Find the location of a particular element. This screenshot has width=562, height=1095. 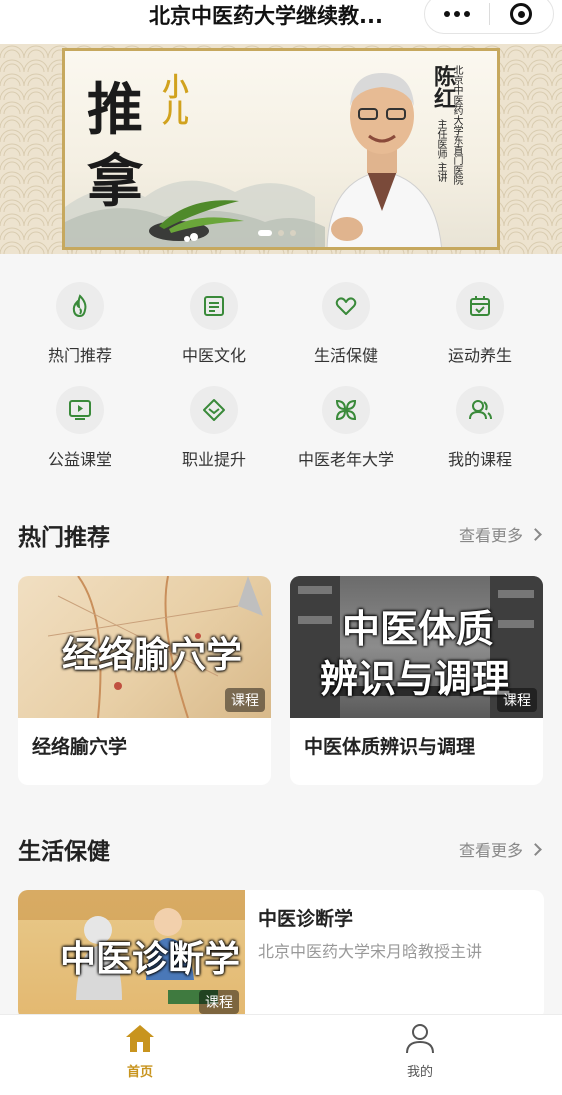

close-target-icon is located at coordinates (521, 14).